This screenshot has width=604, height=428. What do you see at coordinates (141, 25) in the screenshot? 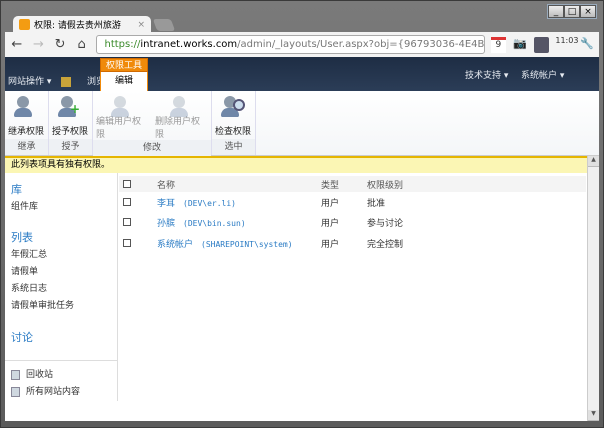
I see `tab-close-icon: ×` at bounding box center [141, 25].